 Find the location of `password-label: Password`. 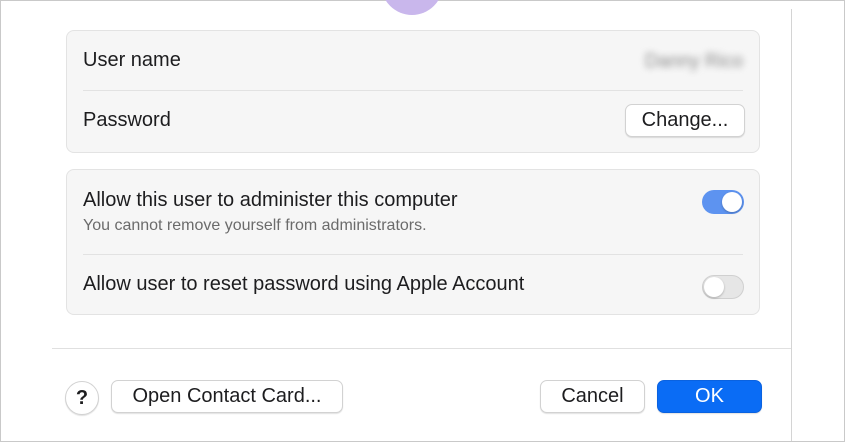

password-label: Password is located at coordinates (127, 120).